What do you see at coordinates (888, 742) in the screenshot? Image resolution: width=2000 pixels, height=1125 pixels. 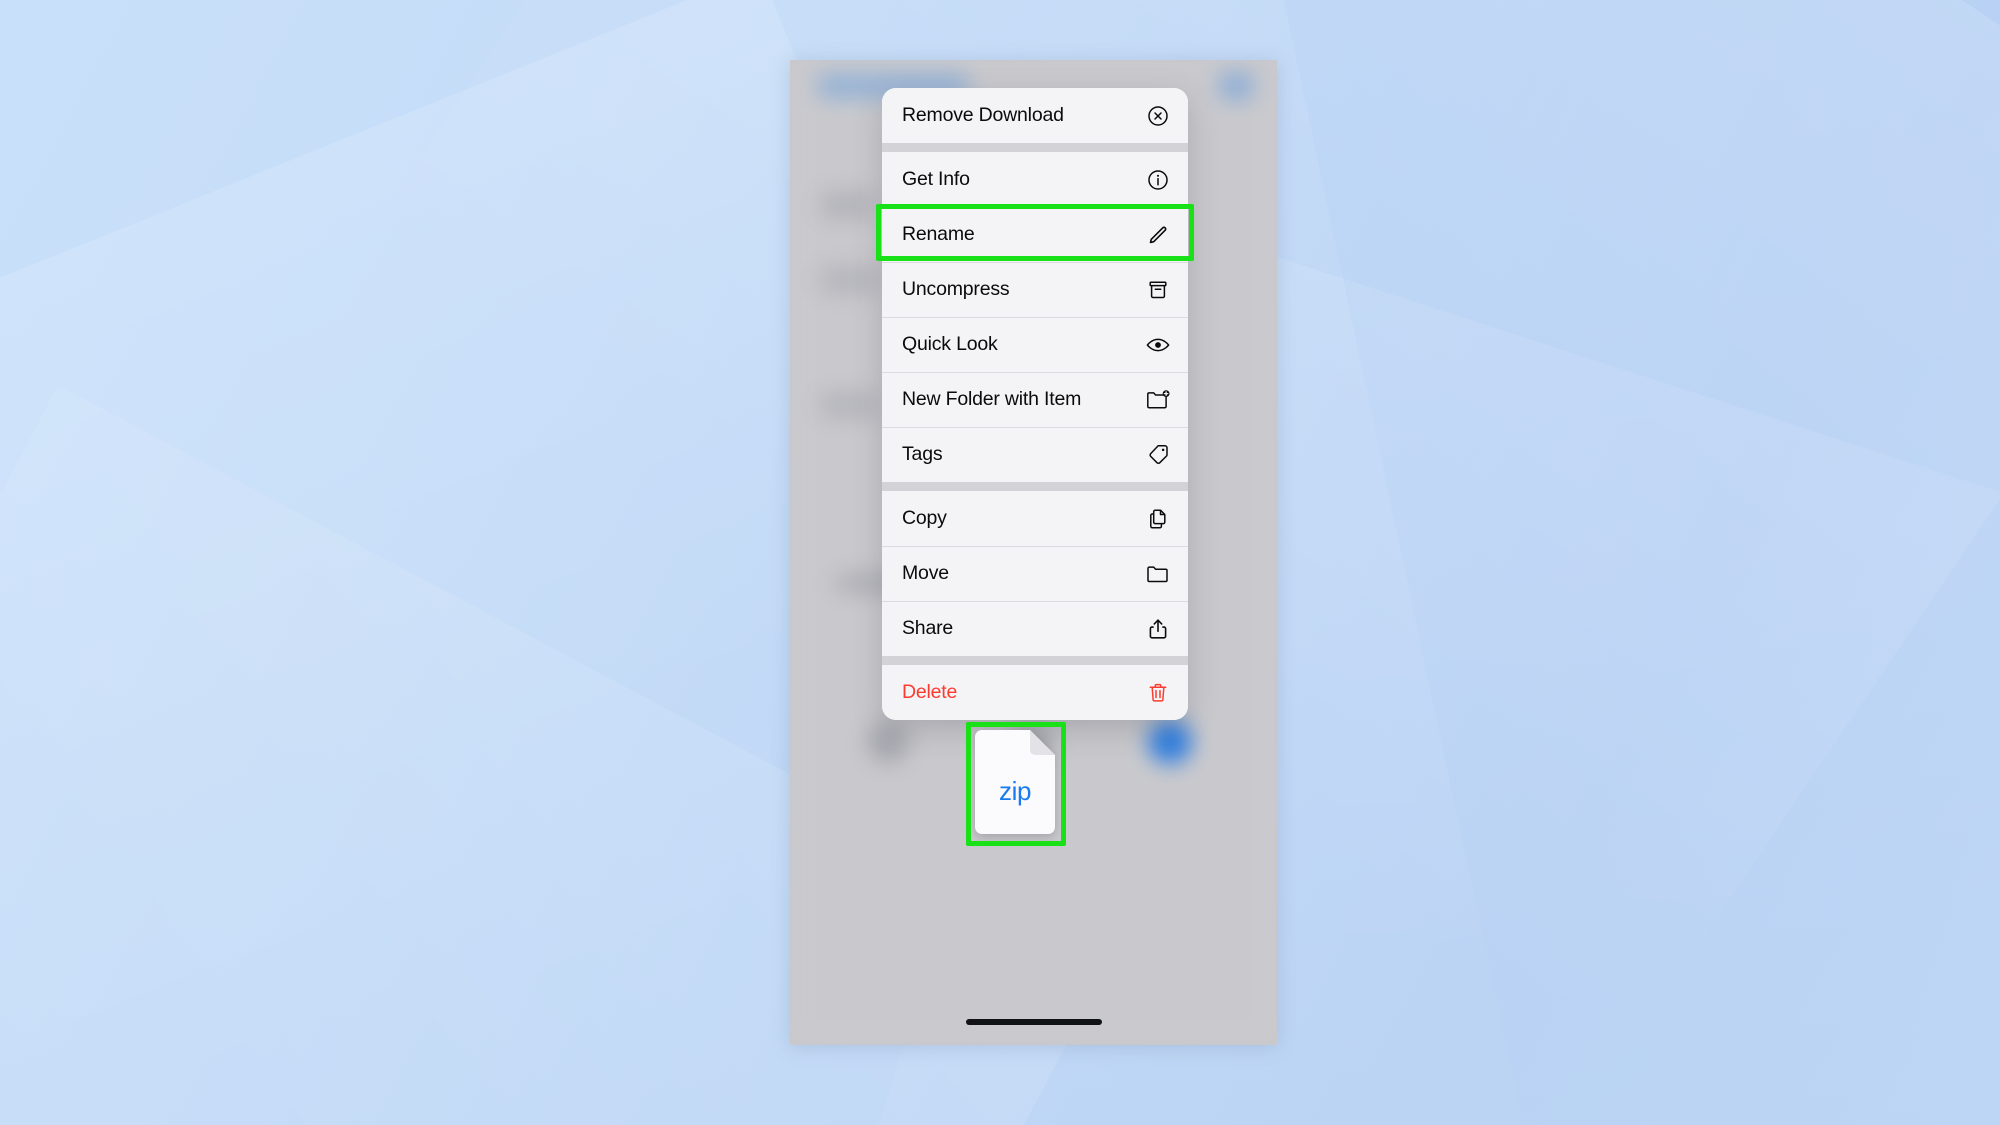 I see `blurred-tab-icon` at bounding box center [888, 742].